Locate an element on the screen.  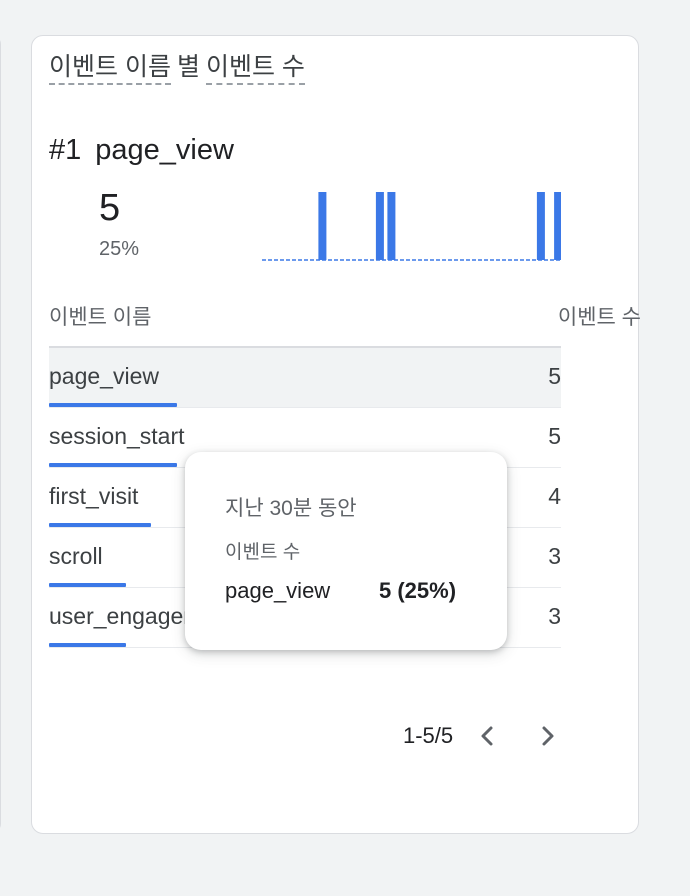
row-event-name: page_view is located at coordinates (104, 376).